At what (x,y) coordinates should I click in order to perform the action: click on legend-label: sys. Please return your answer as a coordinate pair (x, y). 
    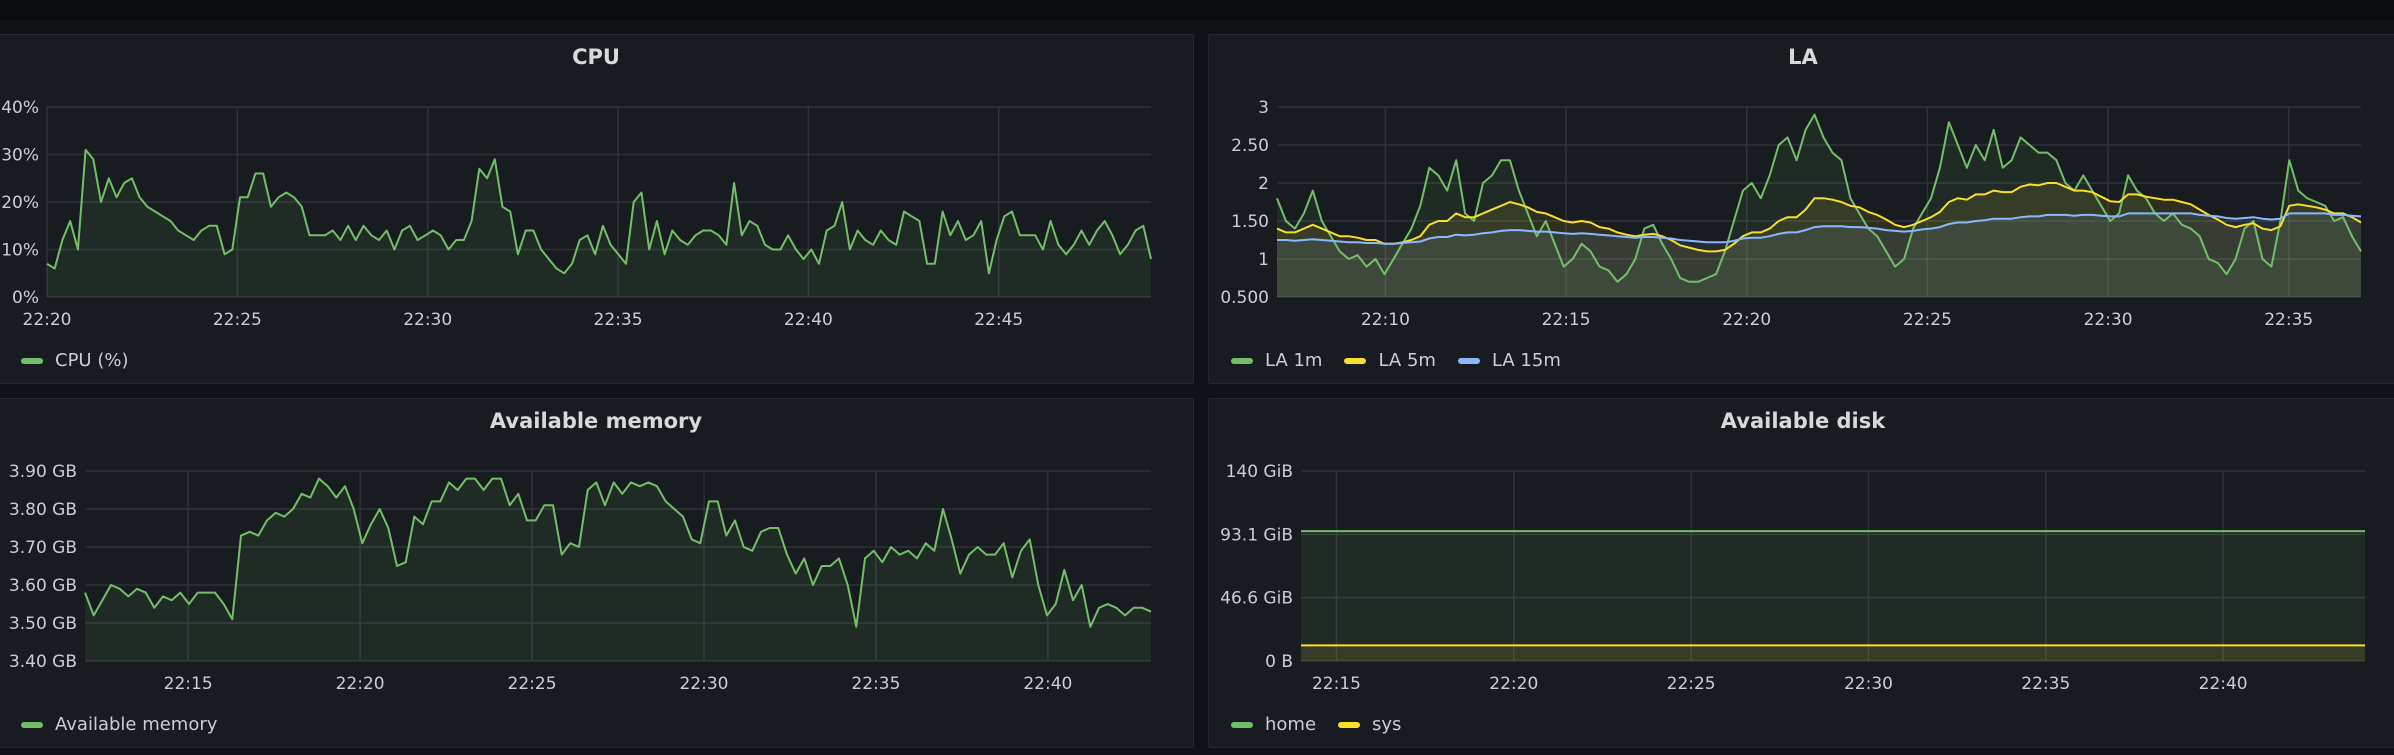
    Looking at the image, I should click on (1387, 724).